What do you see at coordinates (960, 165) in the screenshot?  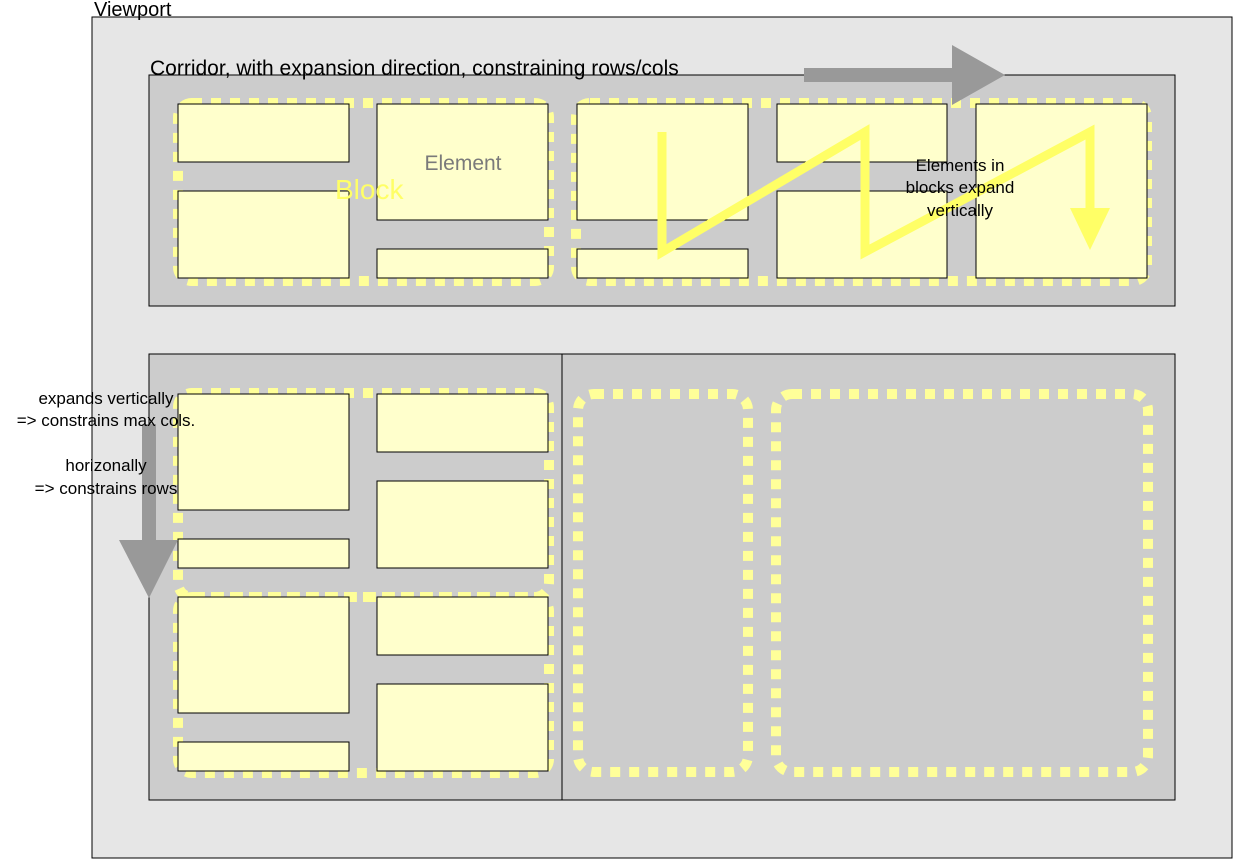 I see `note-elements-expand-line-1: Elements in` at bounding box center [960, 165].